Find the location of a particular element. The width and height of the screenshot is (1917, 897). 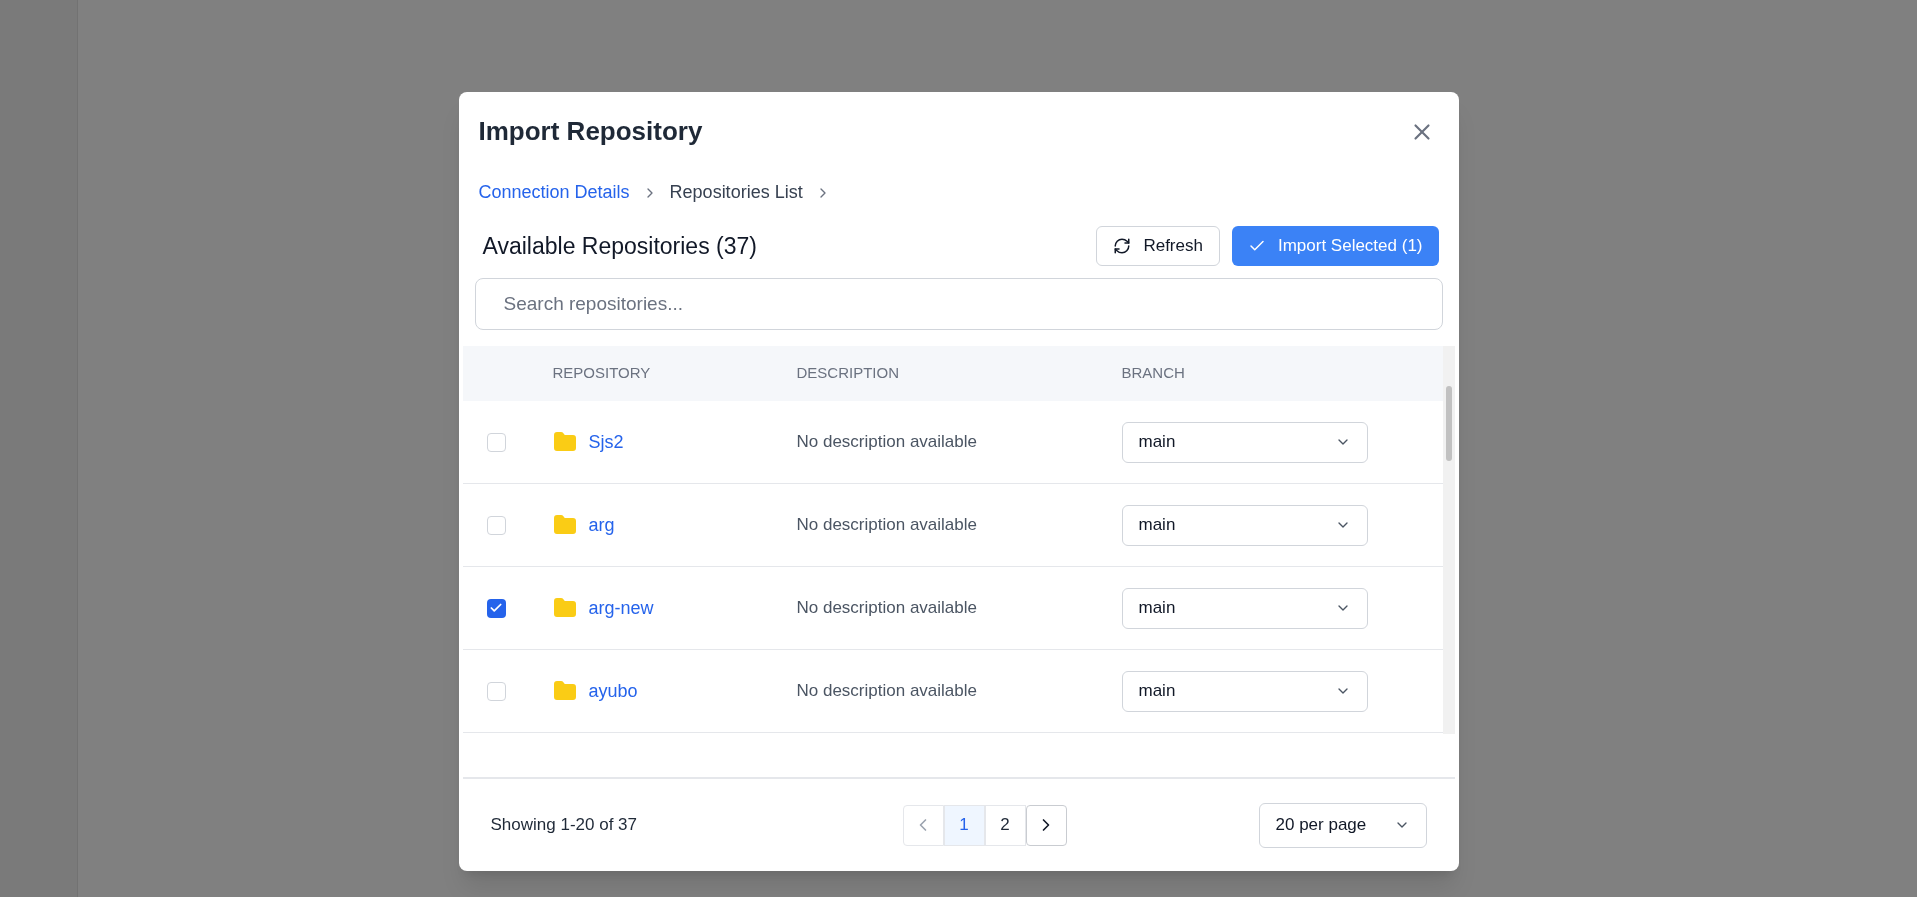

section-title: Available Repositories (37) is located at coordinates (619, 246).